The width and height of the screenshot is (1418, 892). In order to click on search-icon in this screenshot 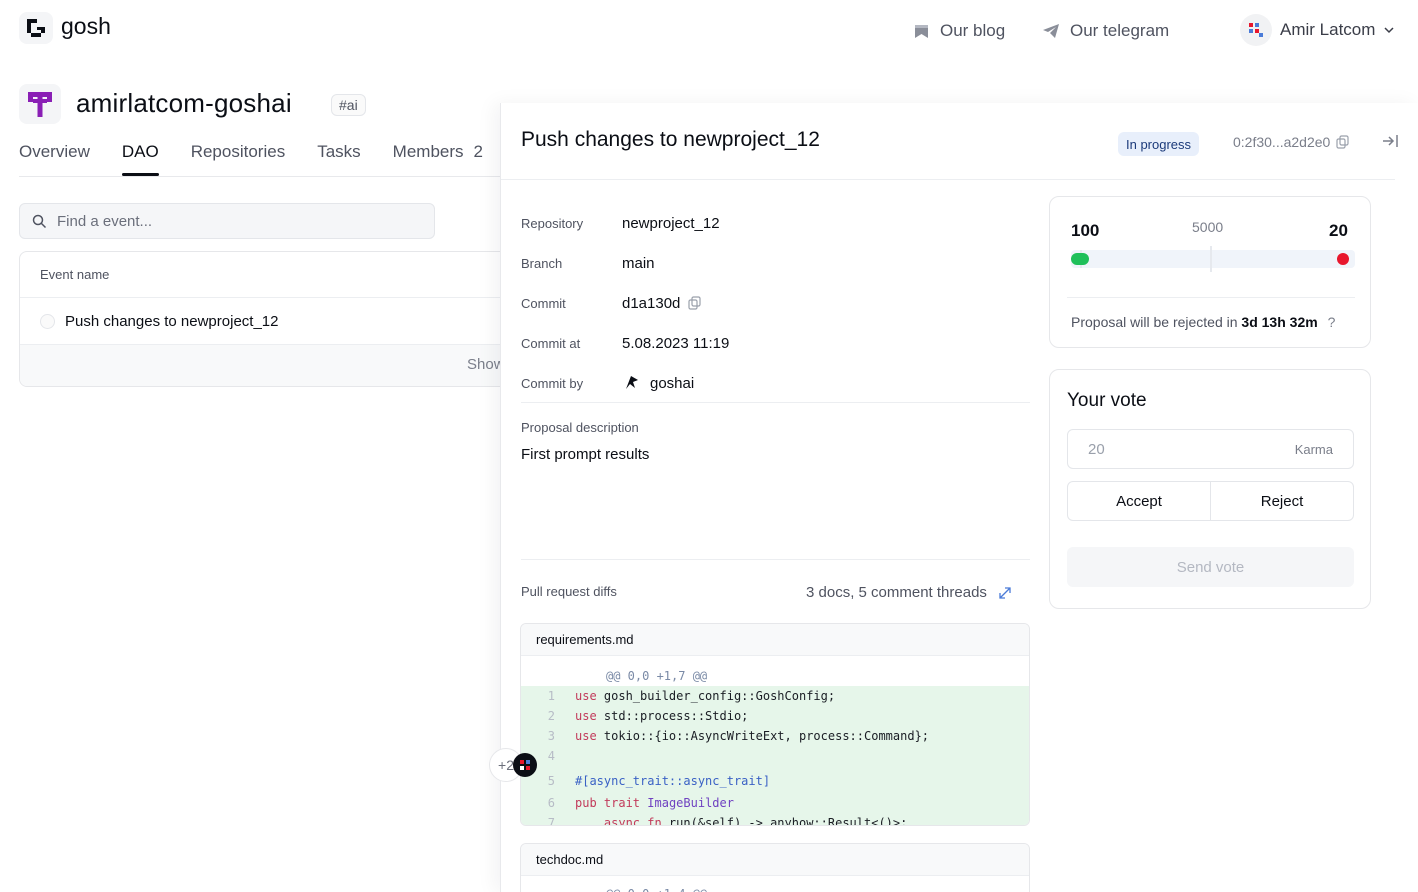, I will do `click(39, 221)`.